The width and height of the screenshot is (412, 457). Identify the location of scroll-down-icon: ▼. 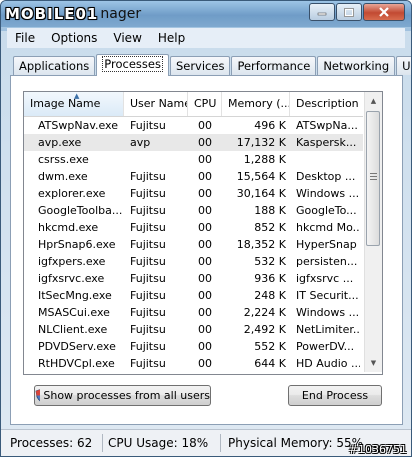
(373, 363).